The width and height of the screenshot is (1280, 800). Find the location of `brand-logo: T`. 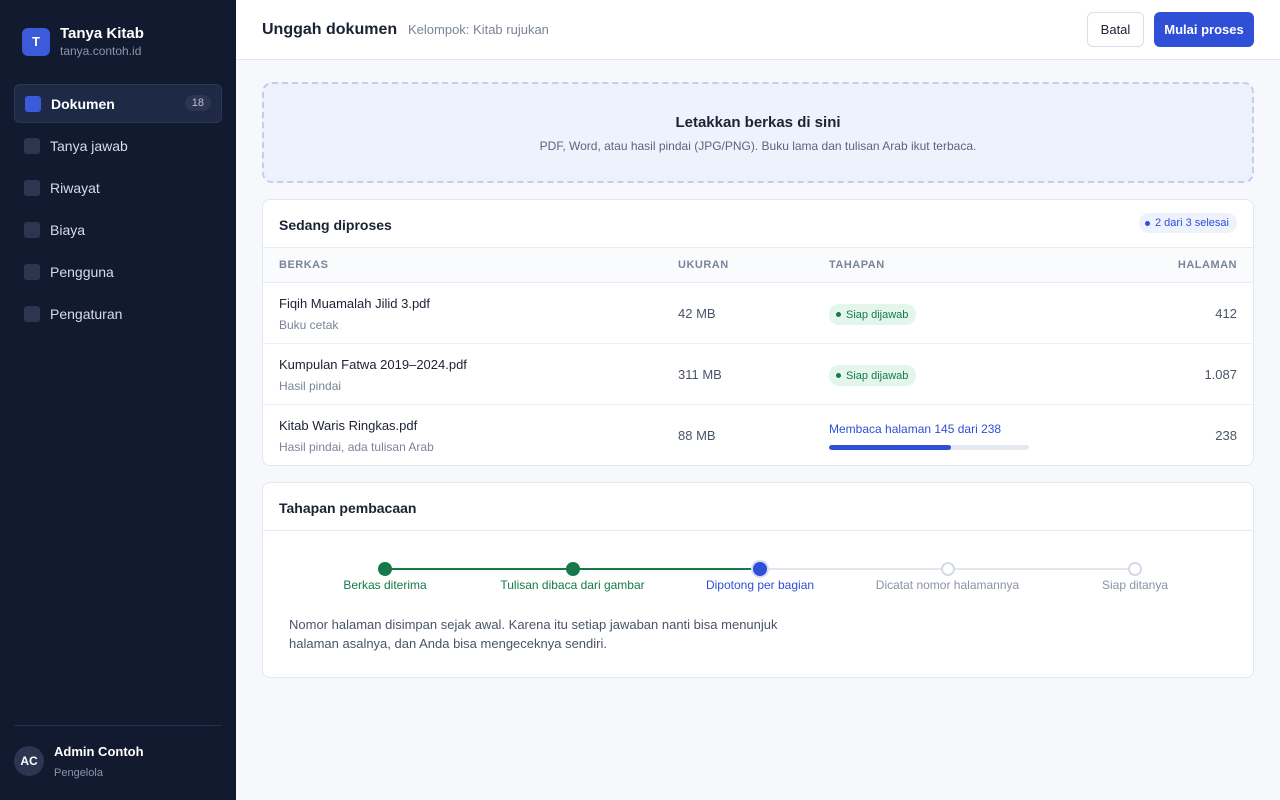

brand-logo: T is located at coordinates (36, 41).